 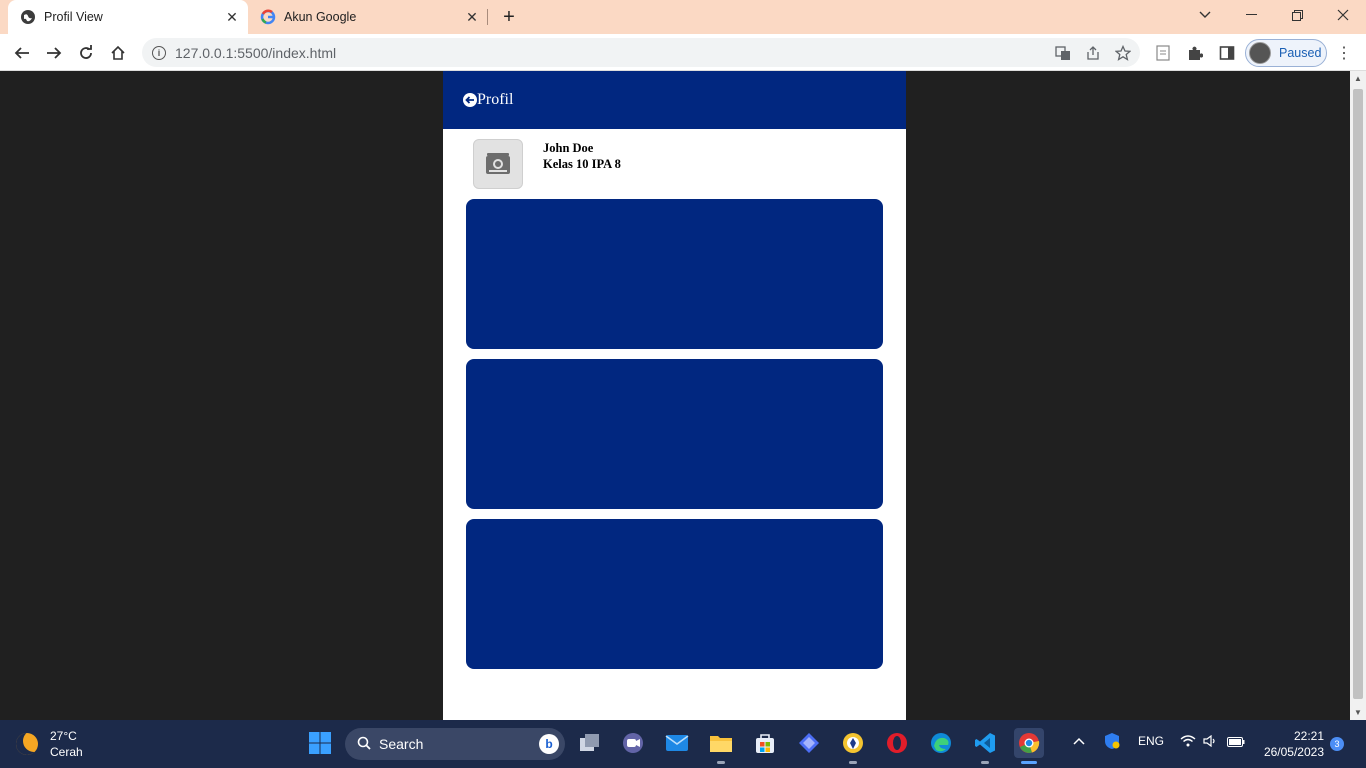 I want to click on scroll-up-arrow-icon: ▲, so click(x=1358, y=78).